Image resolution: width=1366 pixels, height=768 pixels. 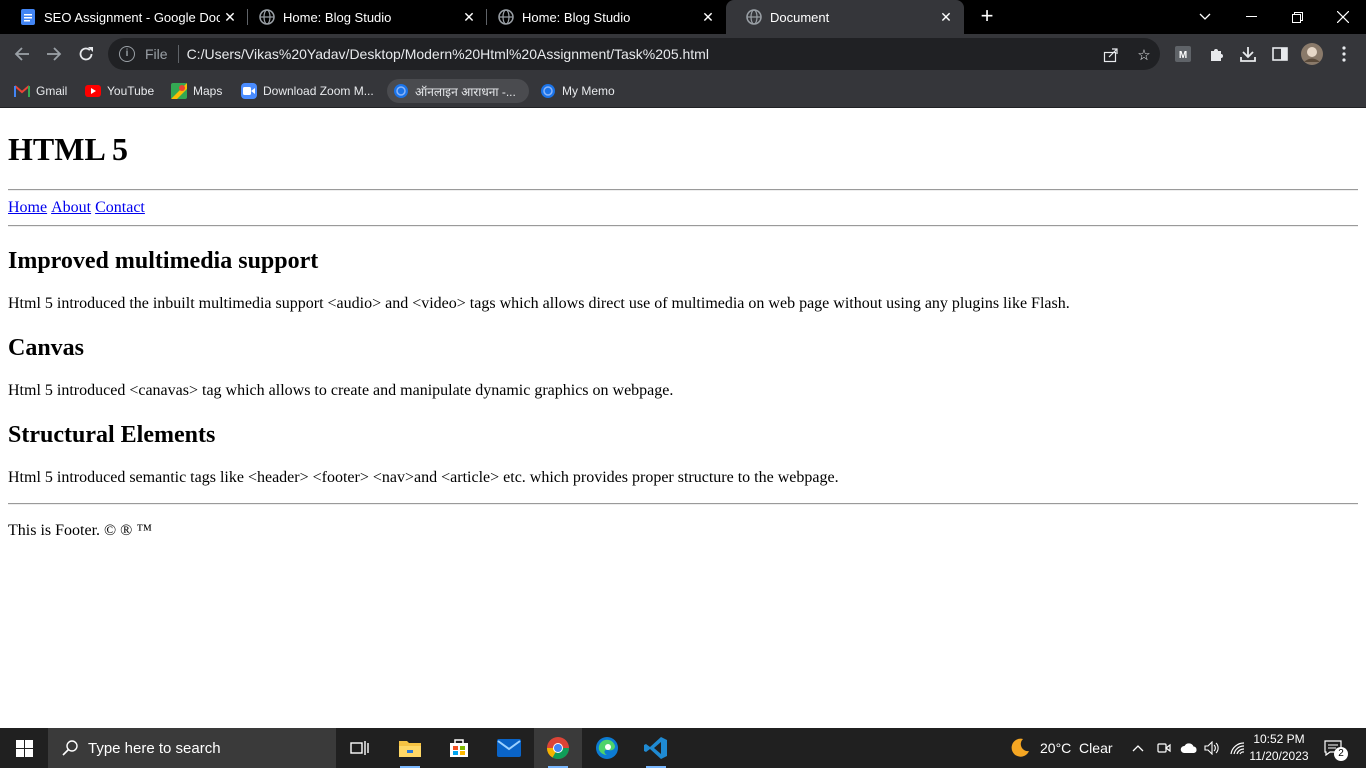 I want to click on google-docs-icon, so click(x=28, y=17).